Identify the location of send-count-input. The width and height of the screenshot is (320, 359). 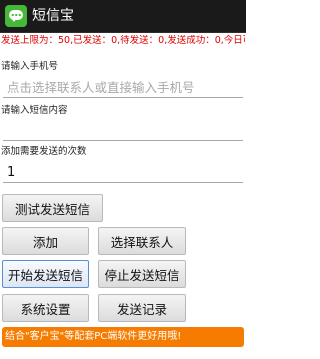
(123, 173).